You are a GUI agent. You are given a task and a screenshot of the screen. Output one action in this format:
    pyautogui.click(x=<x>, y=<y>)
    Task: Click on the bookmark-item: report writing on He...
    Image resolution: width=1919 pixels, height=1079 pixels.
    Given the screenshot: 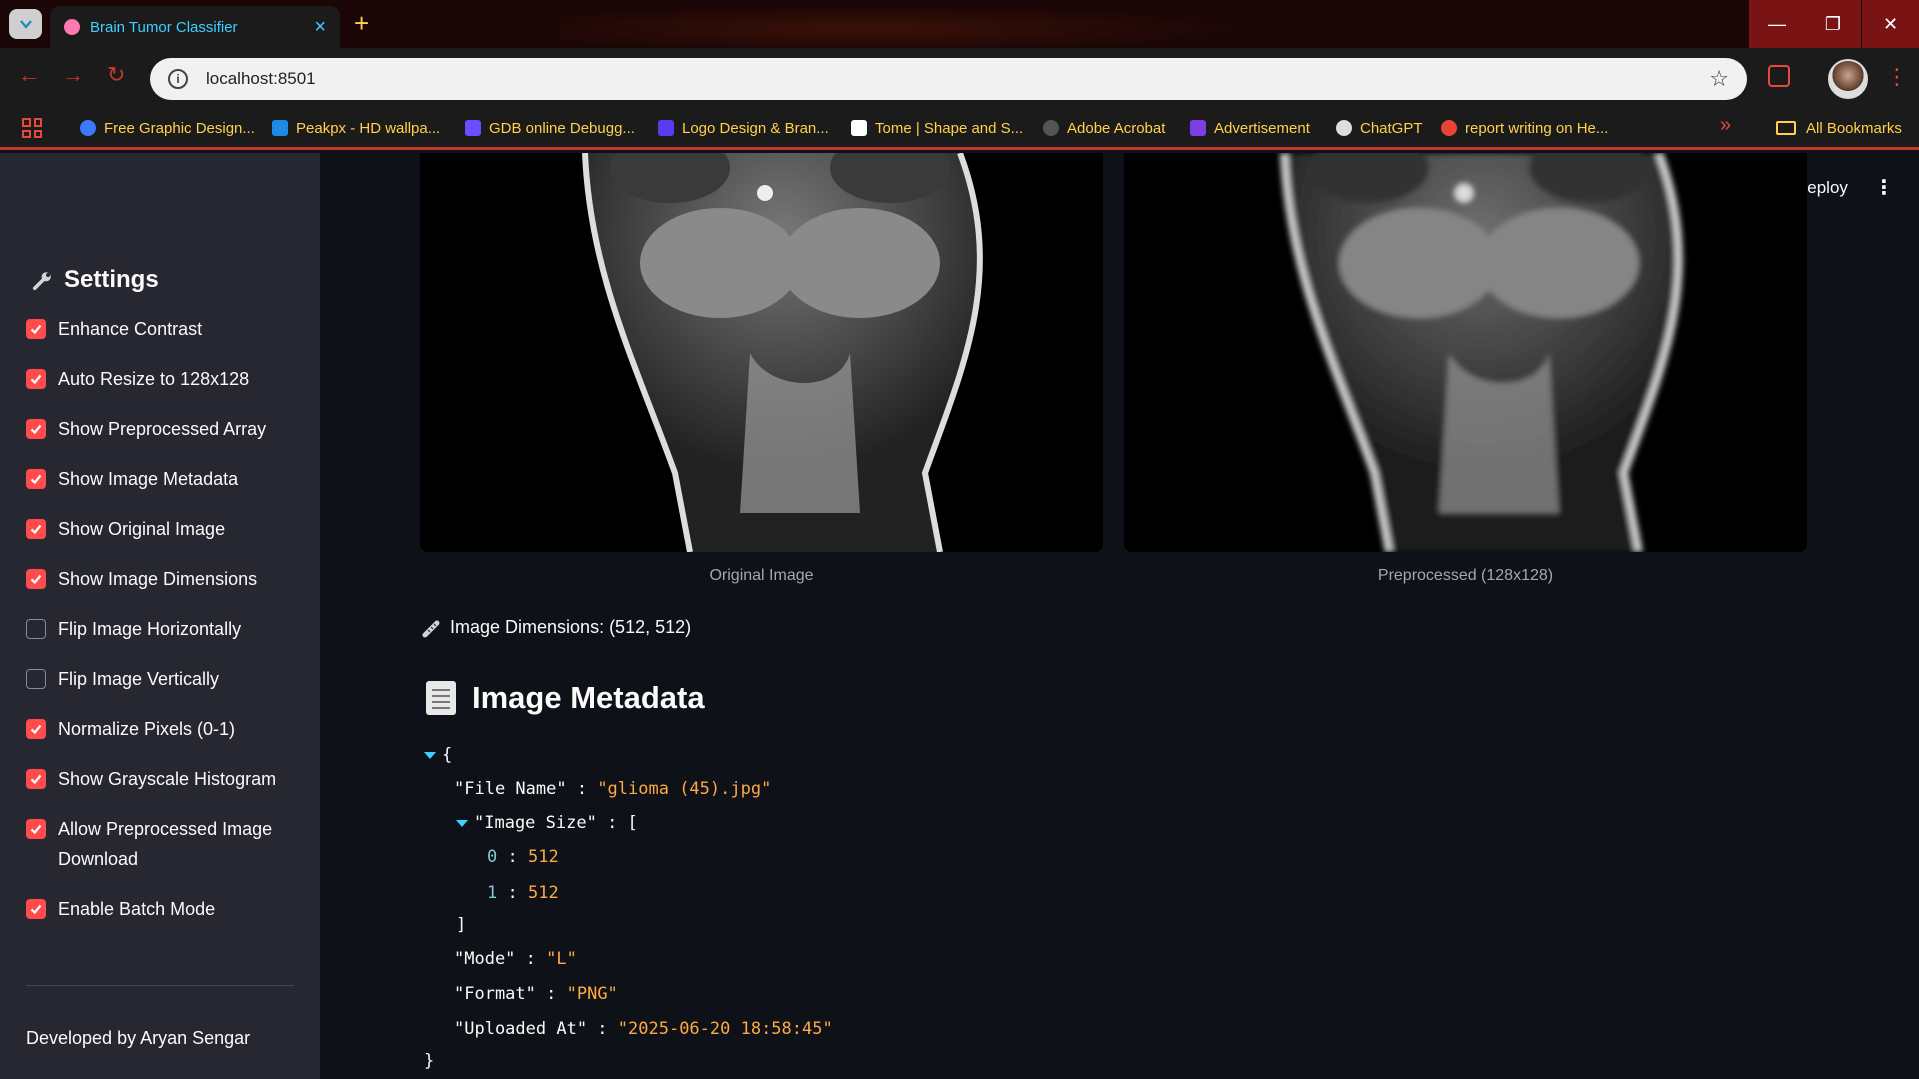 What is the action you would take?
    pyautogui.click(x=1524, y=128)
    